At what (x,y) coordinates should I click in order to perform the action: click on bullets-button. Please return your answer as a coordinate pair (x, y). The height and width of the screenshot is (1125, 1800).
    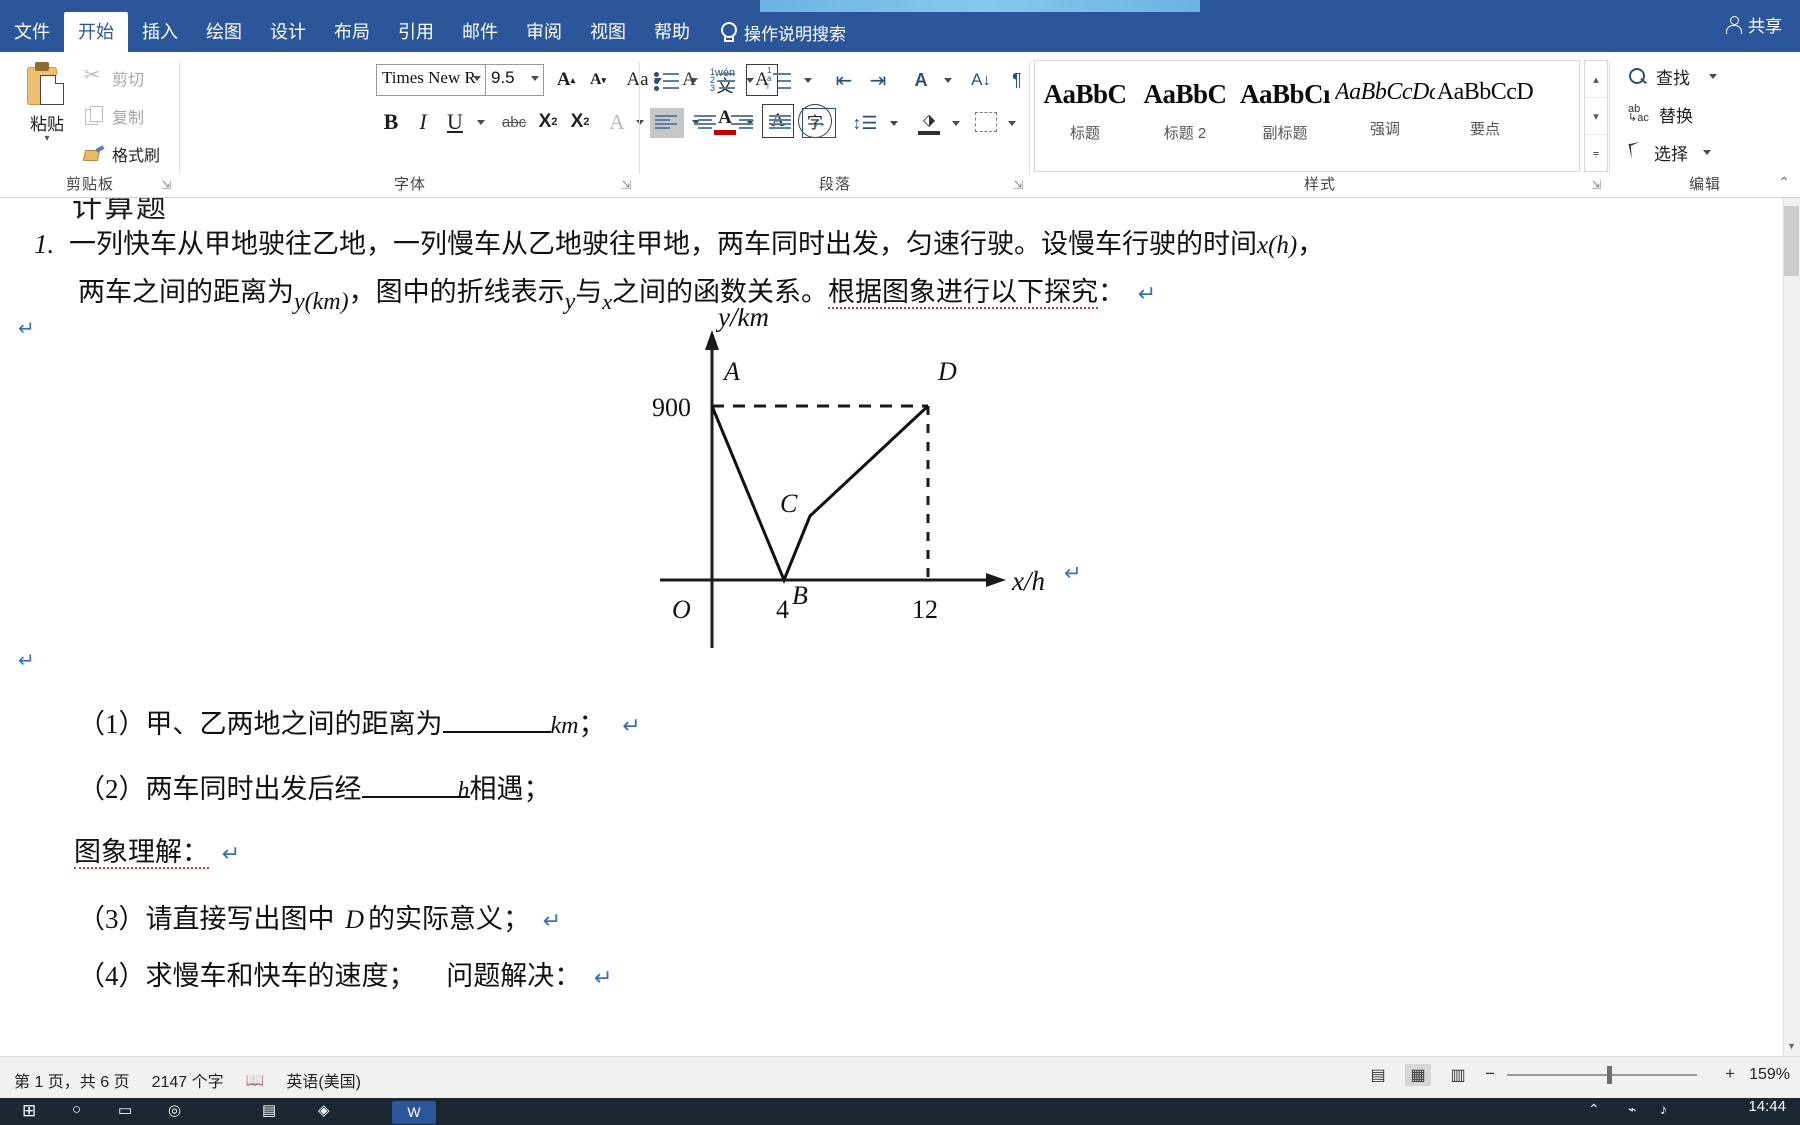
    Looking at the image, I should click on (667, 80).